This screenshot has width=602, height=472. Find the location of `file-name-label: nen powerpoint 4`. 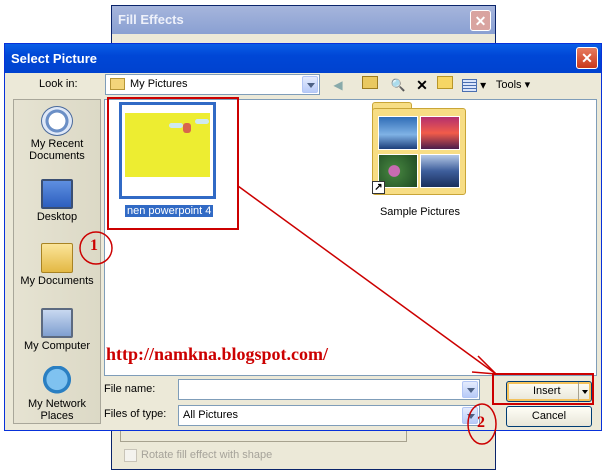

file-name-label: nen powerpoint 4 is located at coordinates (169, 211).